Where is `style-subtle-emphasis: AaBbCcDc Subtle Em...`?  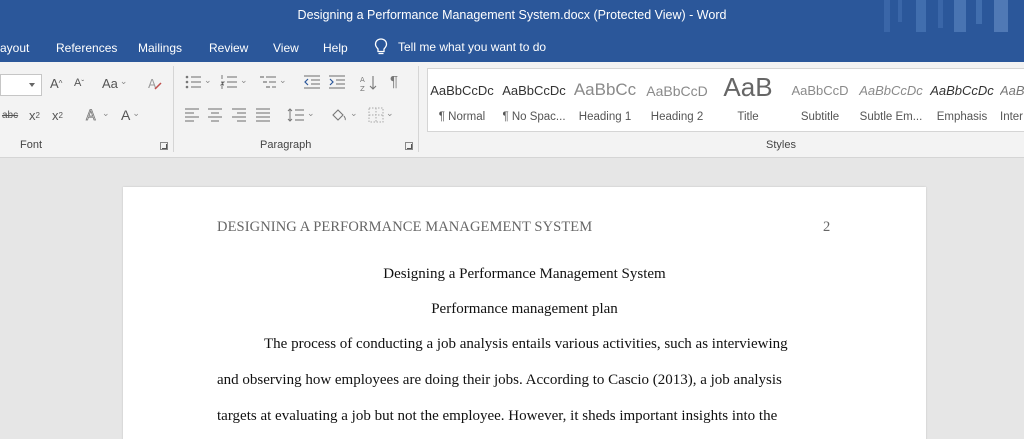
style-subtle-emphasis: AaBbCcDc Subtle Em... is located at coordinates (891, 100).